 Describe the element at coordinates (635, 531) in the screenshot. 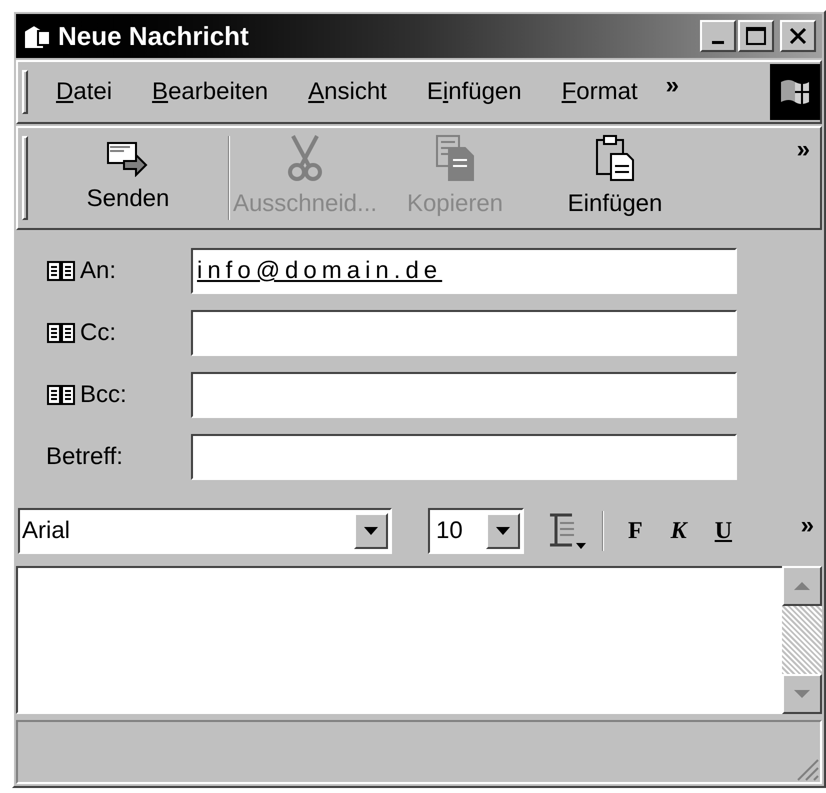

I see `bold-button: F` at that location.